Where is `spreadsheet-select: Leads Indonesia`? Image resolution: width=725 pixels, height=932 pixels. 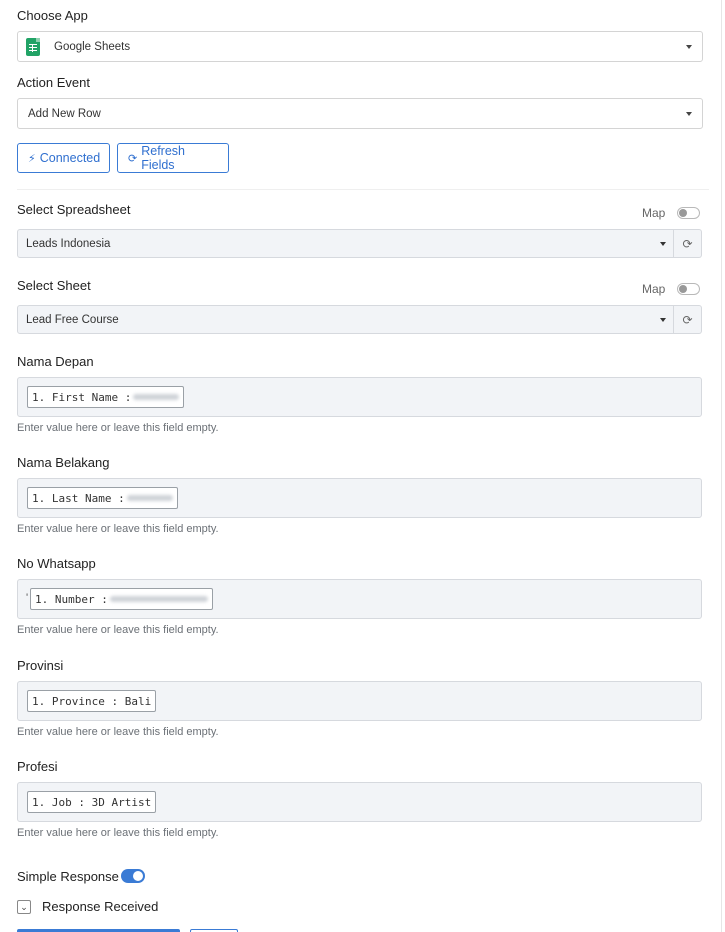 spreadsheet-select: Leads Indonesia is located at coordinates (345, 243).